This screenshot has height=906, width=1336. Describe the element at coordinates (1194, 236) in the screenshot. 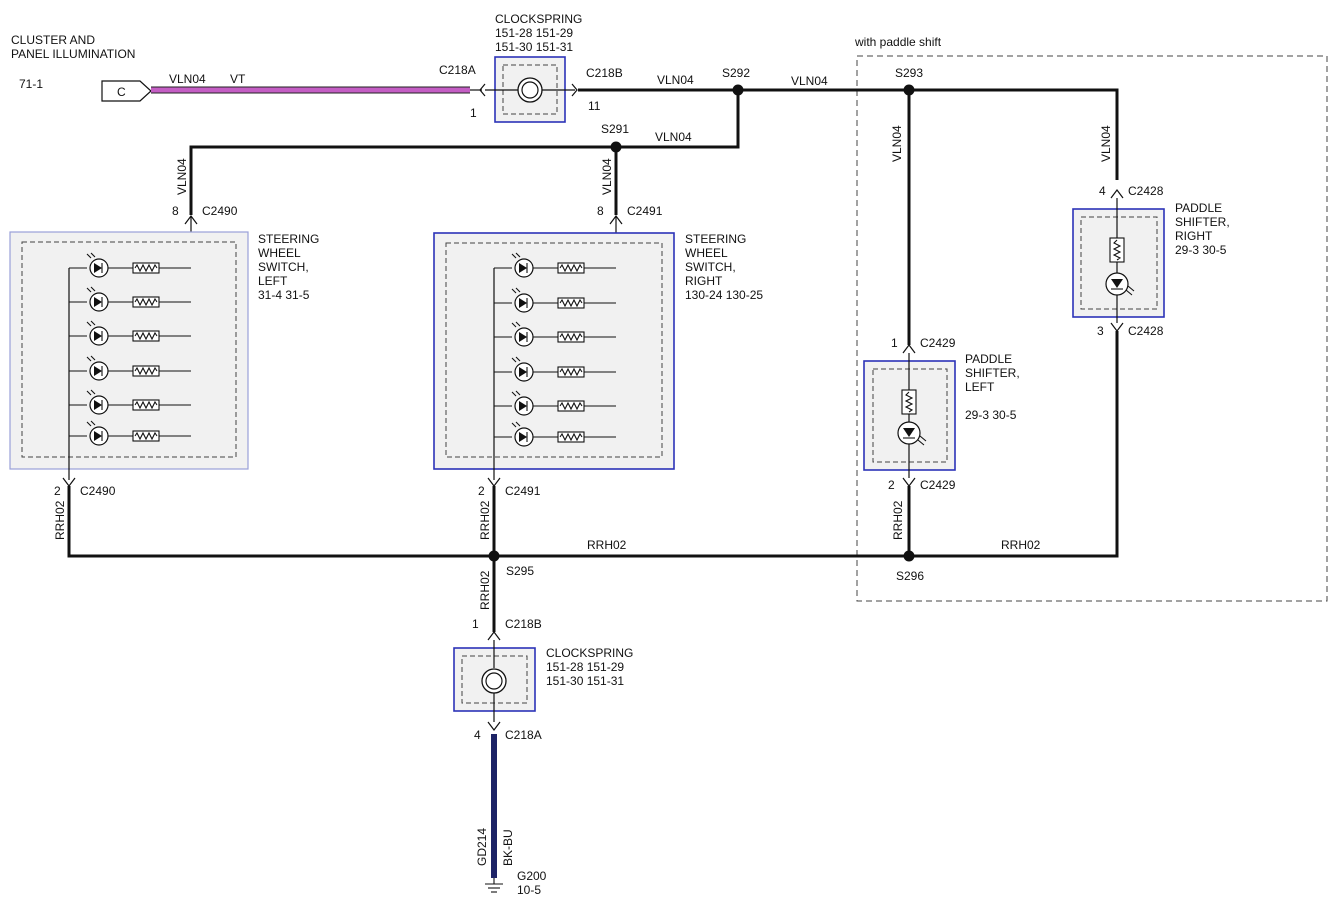

I see `paddle-right-name-3: RIGHT` at that location.